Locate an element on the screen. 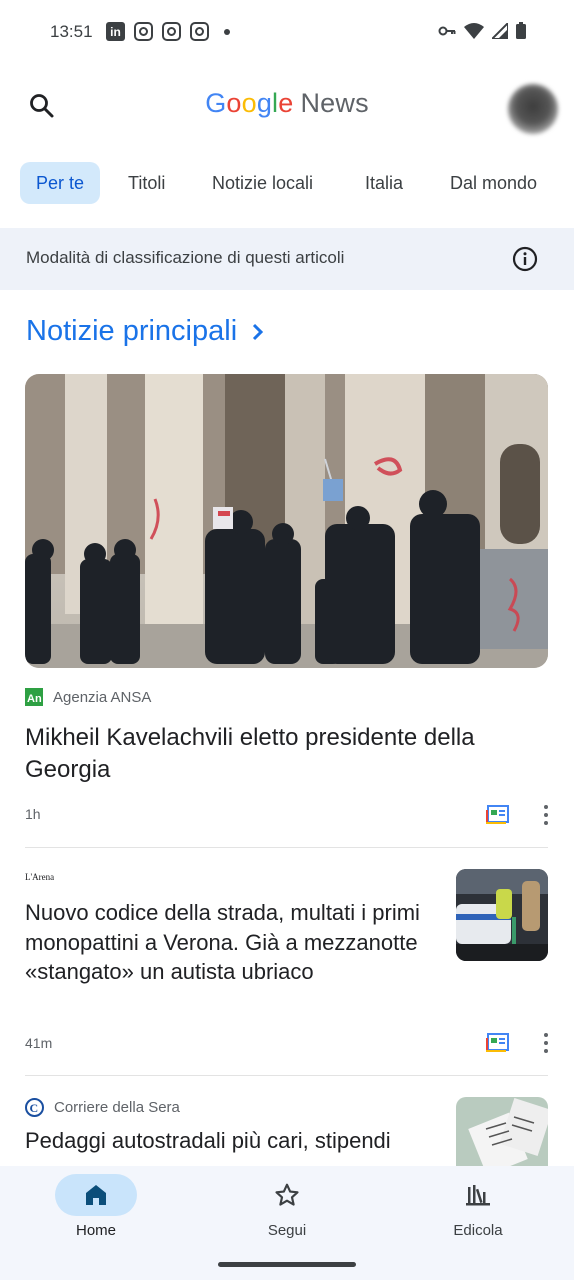 This screenshot has width=574, height=1280. article-time: 41m is located at coordinates (39, 1043).